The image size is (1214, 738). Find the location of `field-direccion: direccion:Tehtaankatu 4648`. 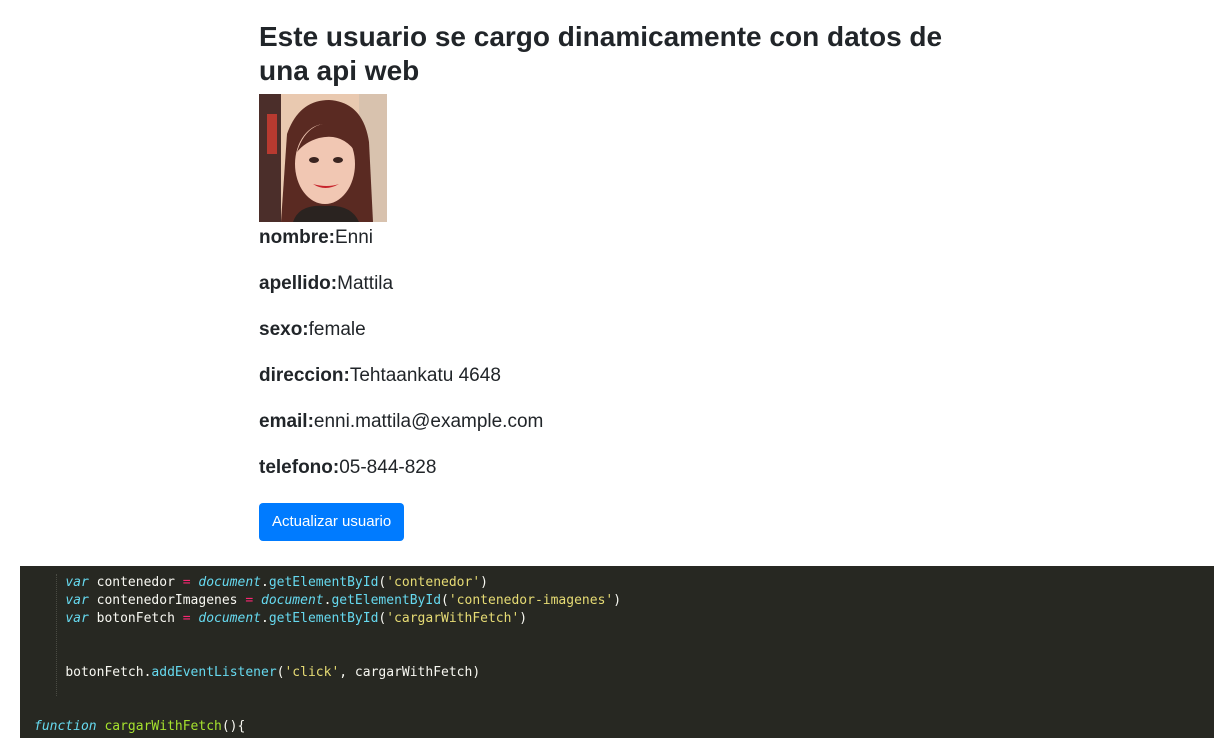

field-direccion: direccion:Tehtaankatu 4648 is located at coordinates (619, 388).